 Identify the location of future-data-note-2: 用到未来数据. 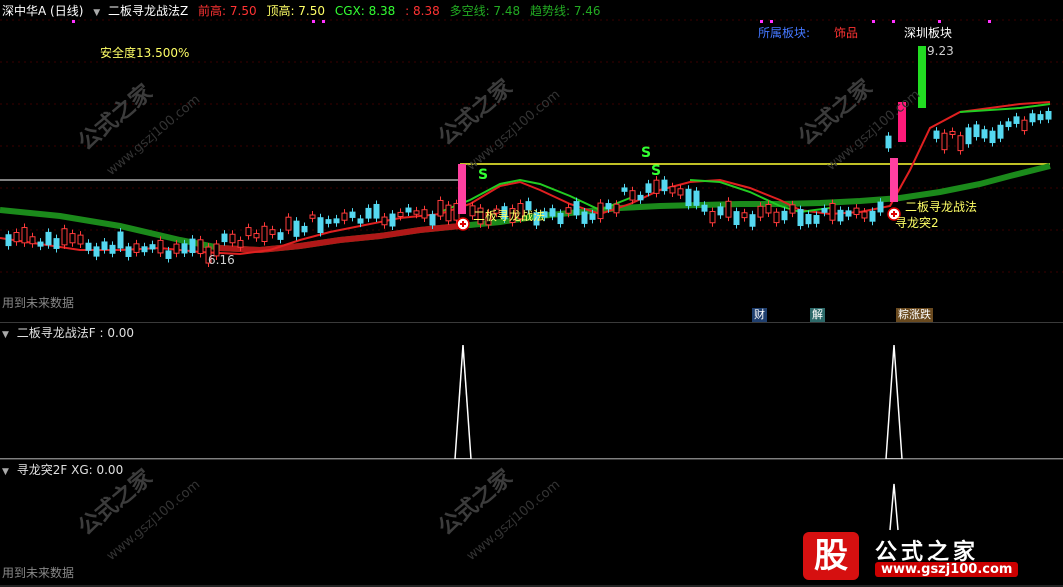
(38, 573).